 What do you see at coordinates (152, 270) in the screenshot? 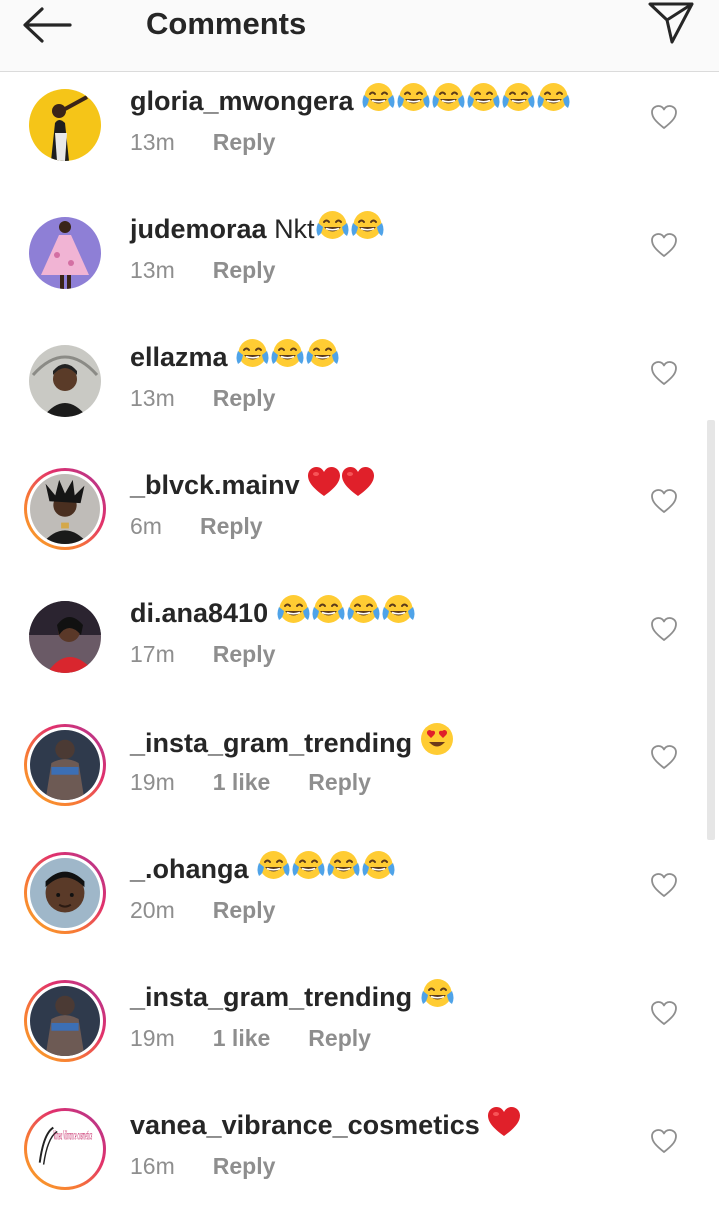
I see `comment-timestamp: 13m` at bounding box center [152, 270].